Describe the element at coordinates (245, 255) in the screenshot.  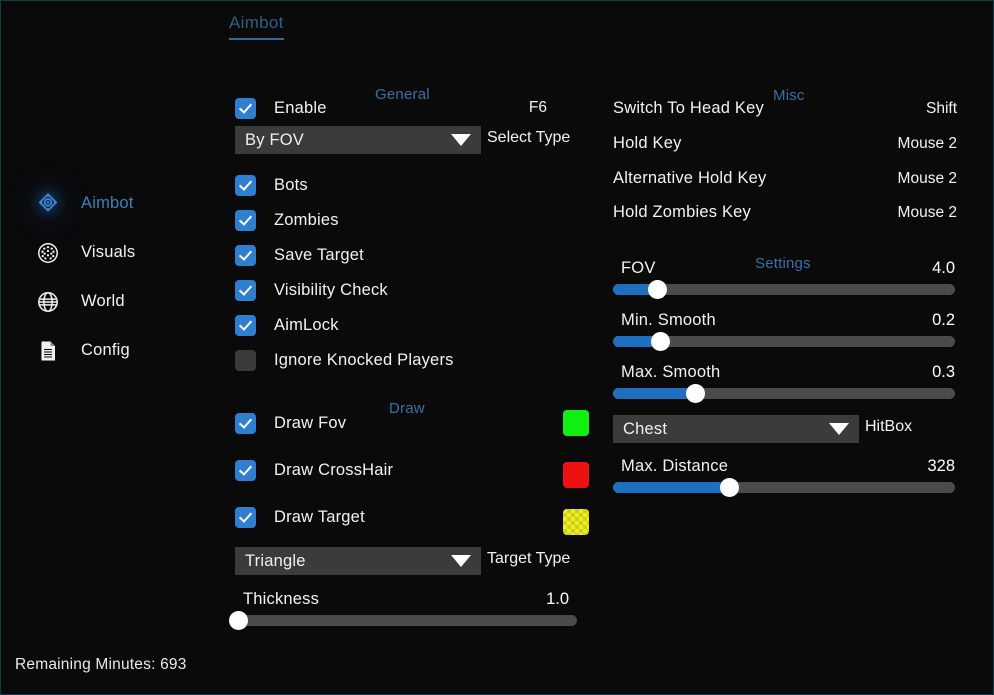
I see `checkbox-save-target` at that location.